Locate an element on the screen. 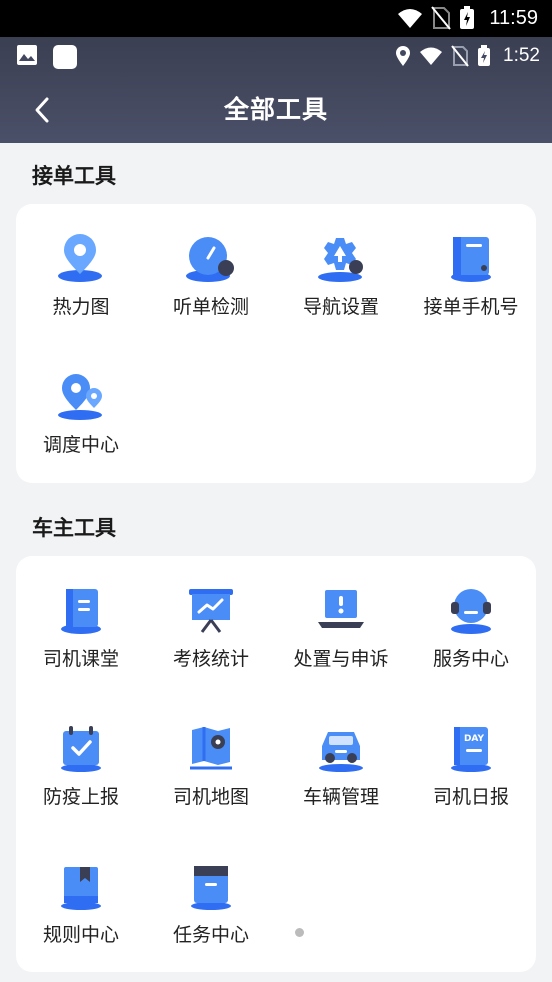 This screenshot has width=552, height=982. app-status-time: 1:52 is located at coordinates (521, 55).